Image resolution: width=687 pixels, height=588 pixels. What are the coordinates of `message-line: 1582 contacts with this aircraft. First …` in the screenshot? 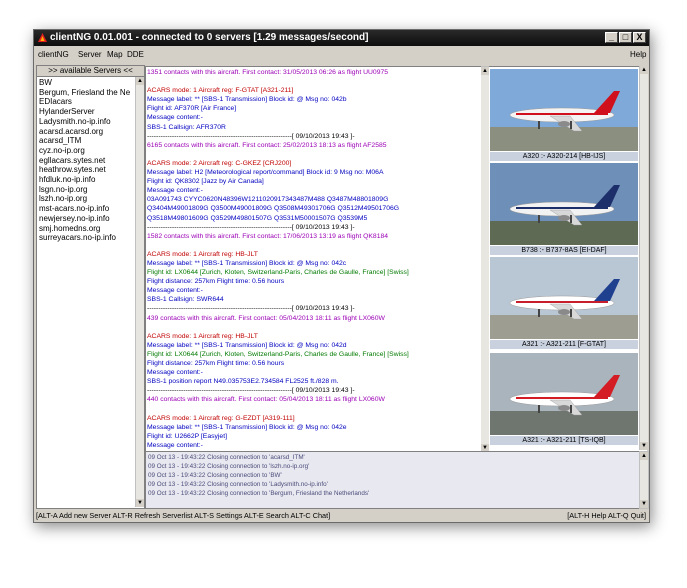 It's located at (268, 236).